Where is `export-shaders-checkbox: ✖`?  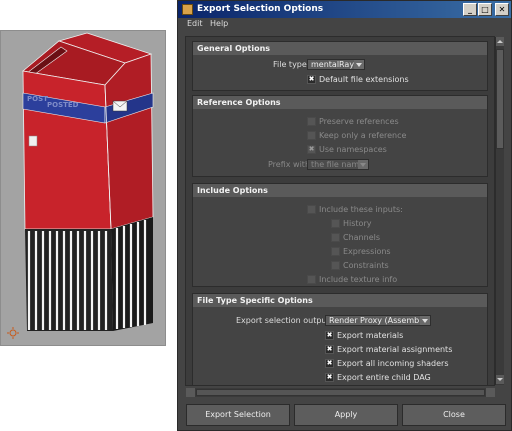
export-shaders-checkbox: ✖ is located at coordinates (329, 363).